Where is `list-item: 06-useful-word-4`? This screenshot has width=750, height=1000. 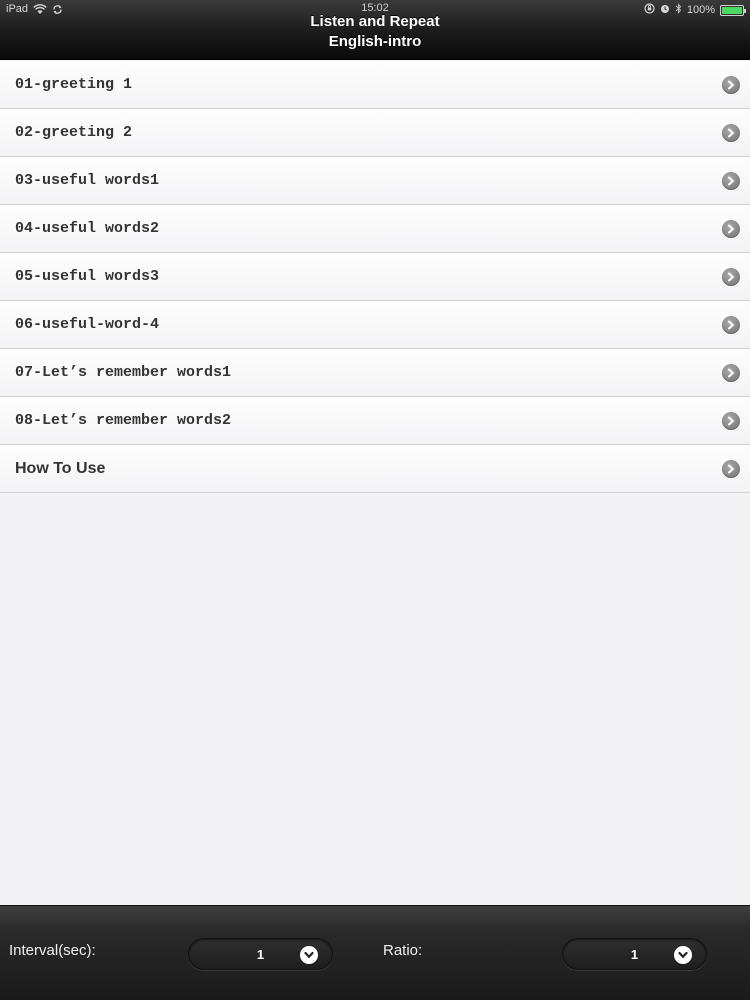
list-item: 06-useful-word-4 is located at coordinates (375, 325).